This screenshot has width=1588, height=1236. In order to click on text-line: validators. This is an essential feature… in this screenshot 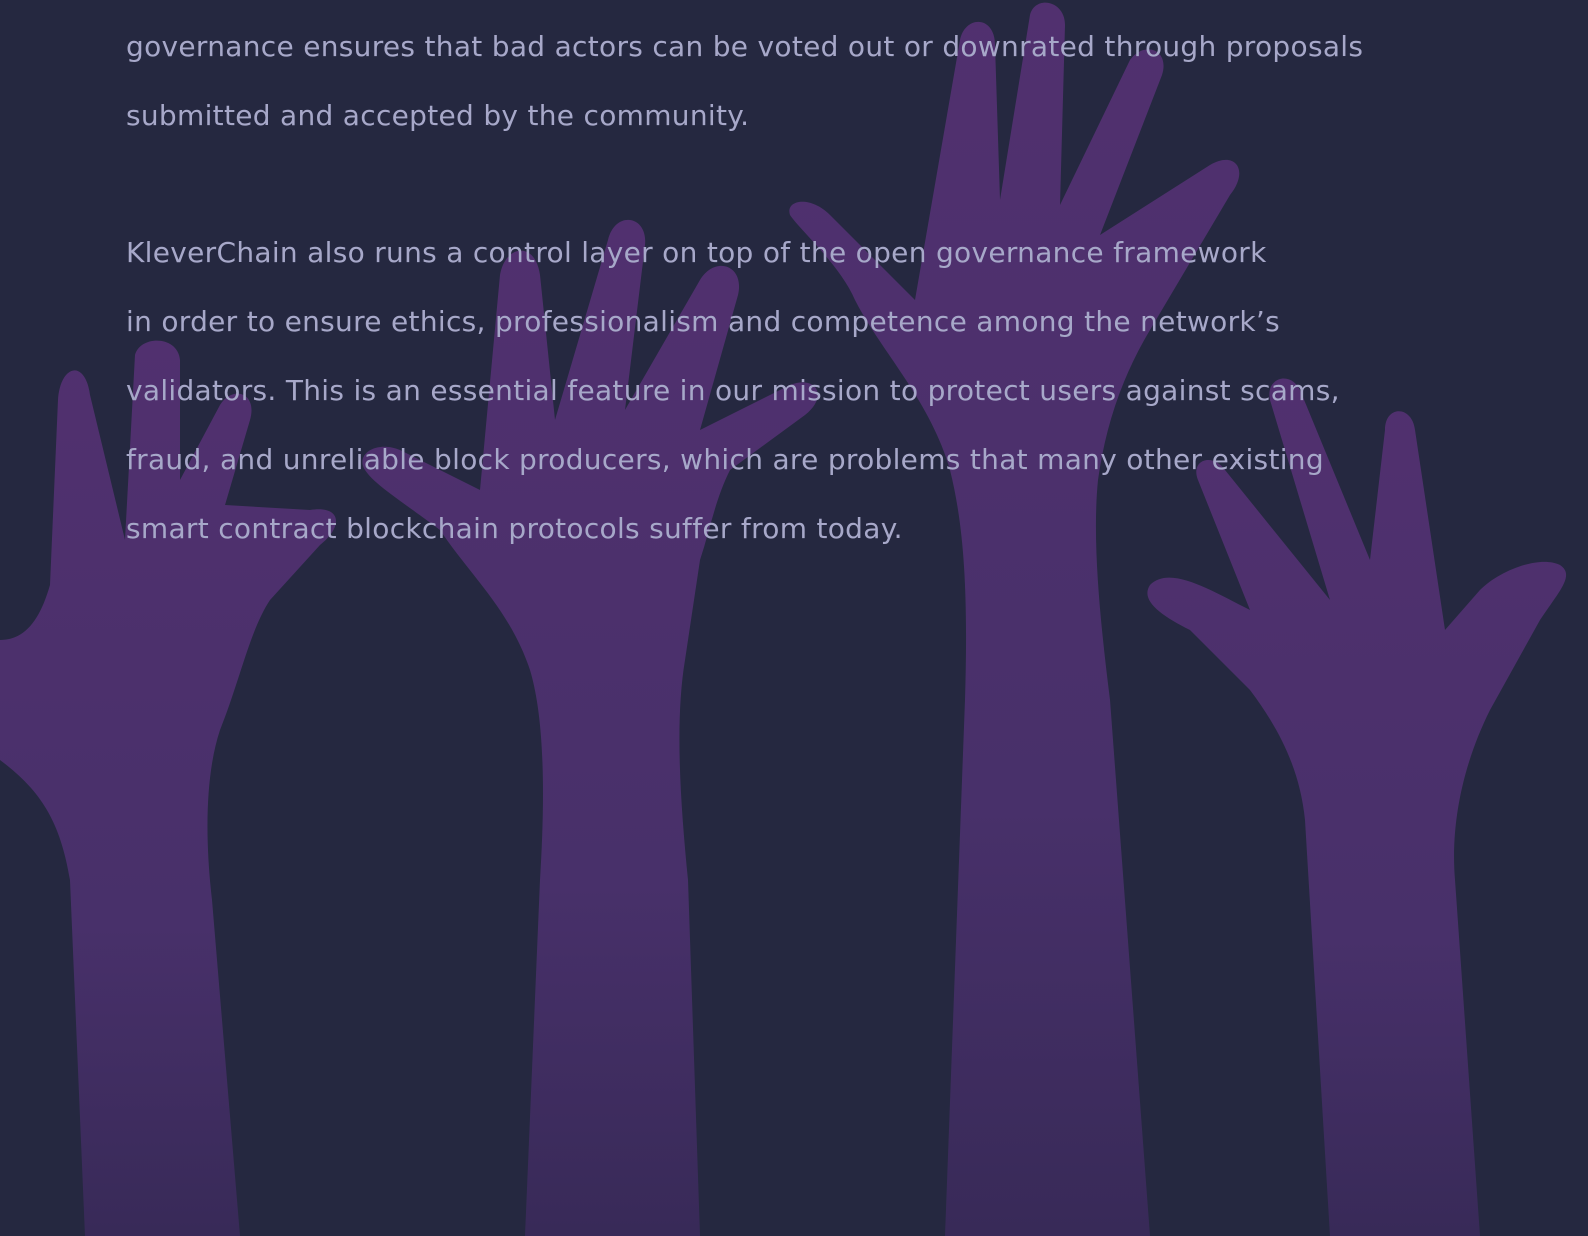, I will do `click(733, 390)`.